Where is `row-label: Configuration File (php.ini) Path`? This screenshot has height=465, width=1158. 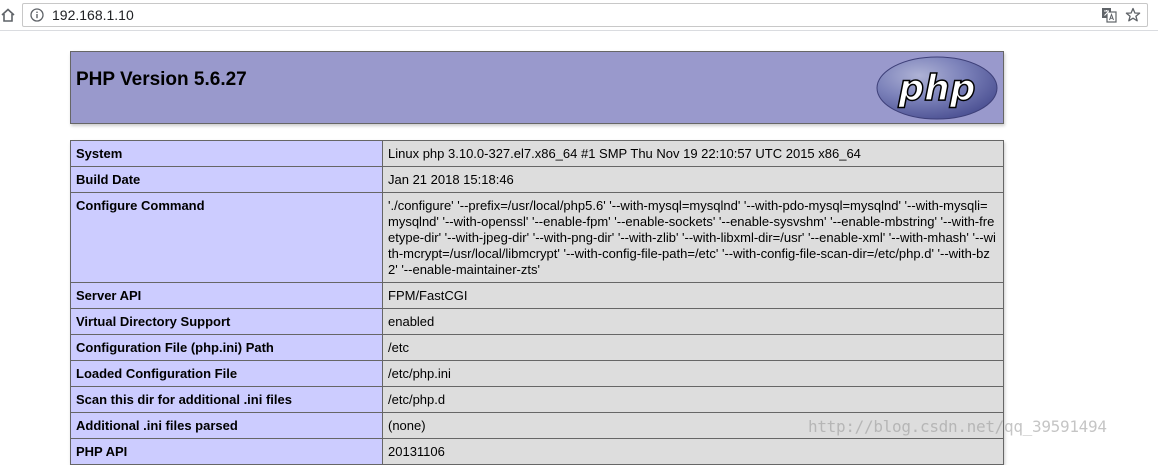
row-label: Configuration File (php.ini) Path is located at coordinates (226, 347).